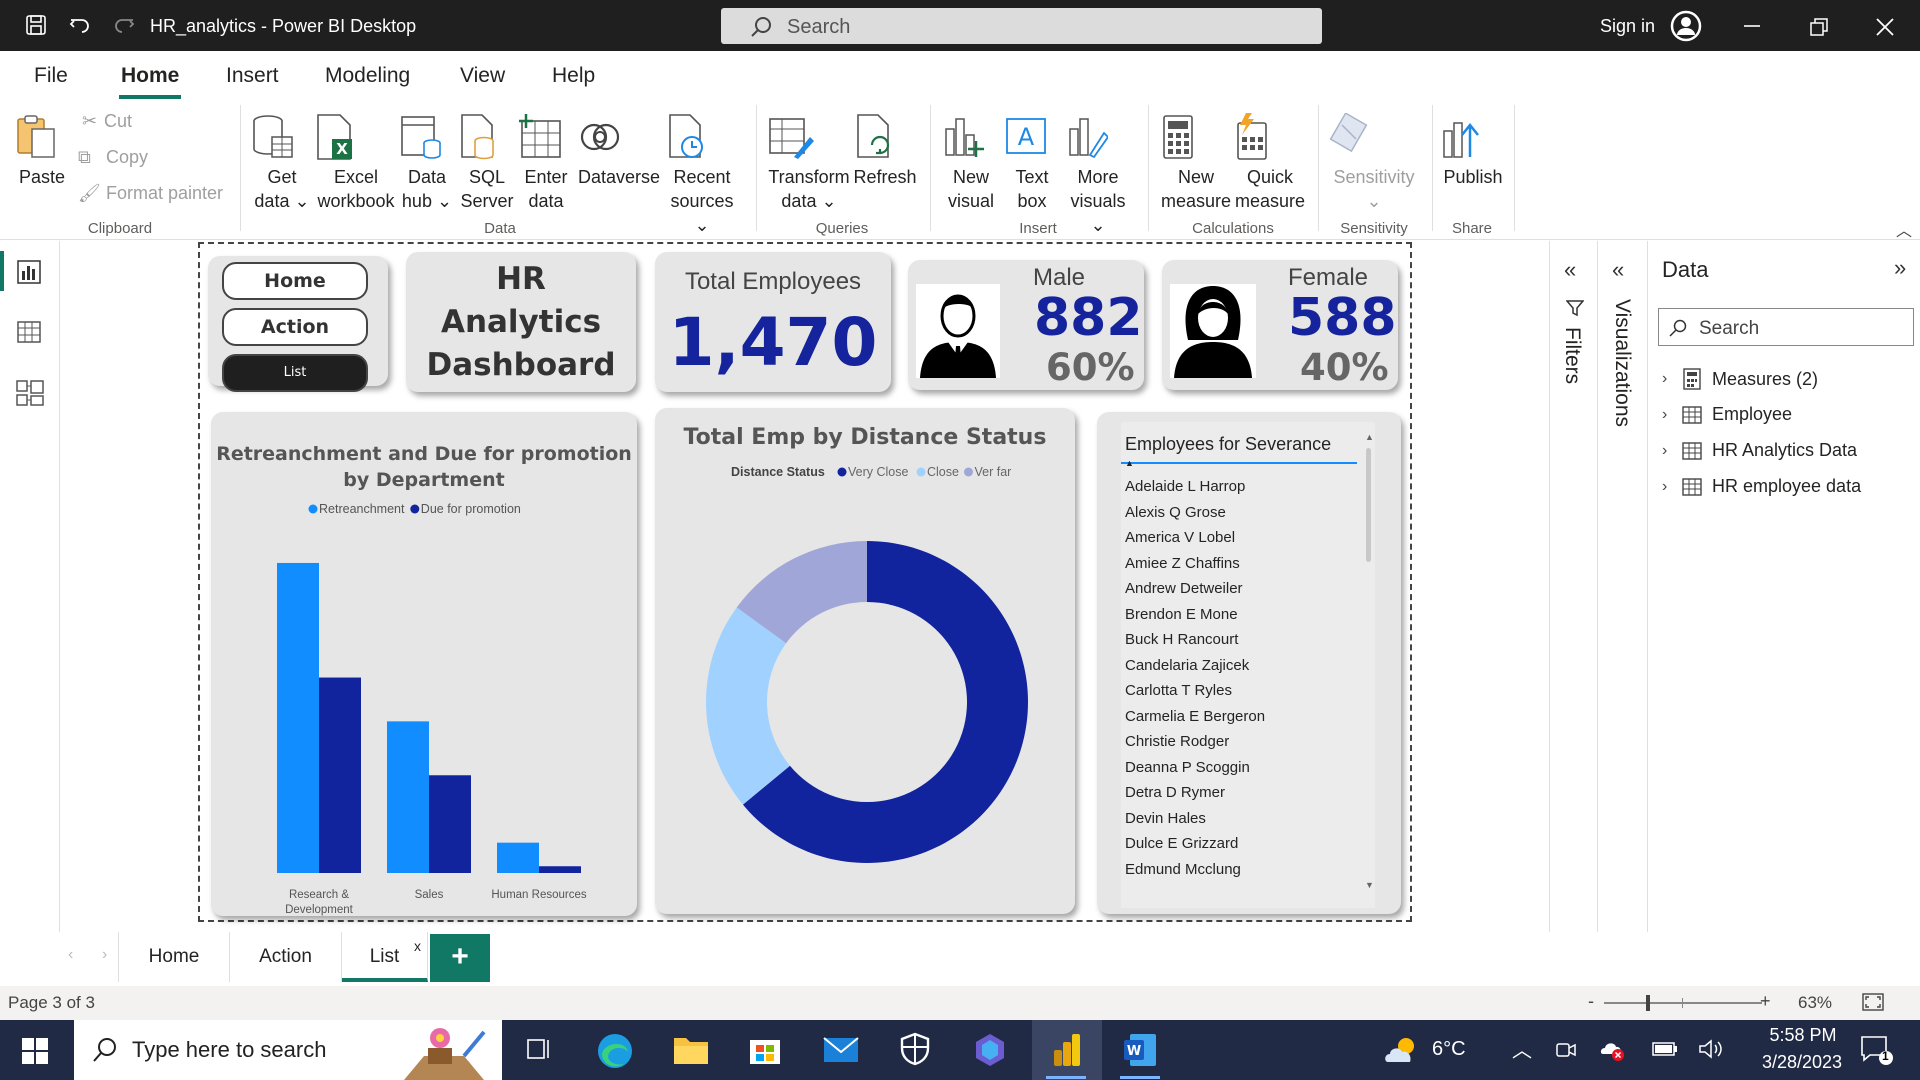 Image resolution: width=1920 pixels, height=1080 pixels. I want to click on quick-measure-button: Quick measure, so click(1270, 163).